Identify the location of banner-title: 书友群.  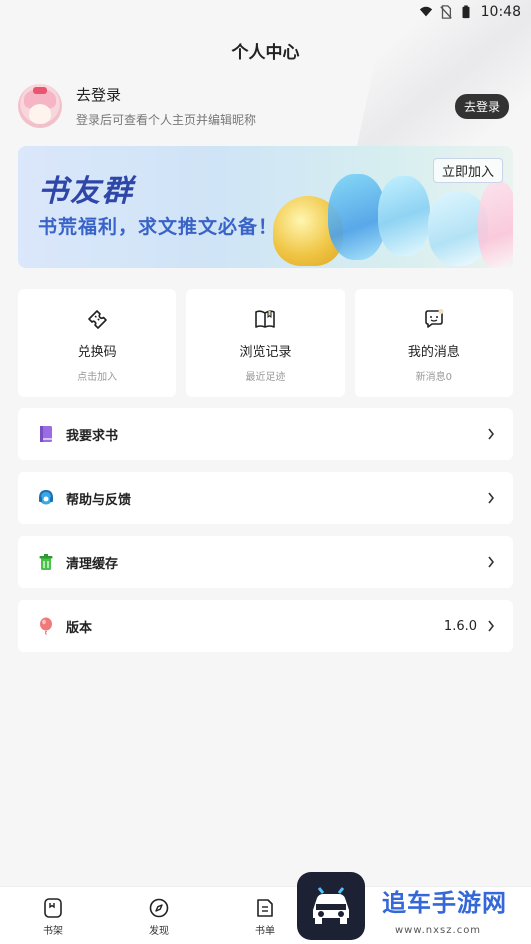
(86, 191).